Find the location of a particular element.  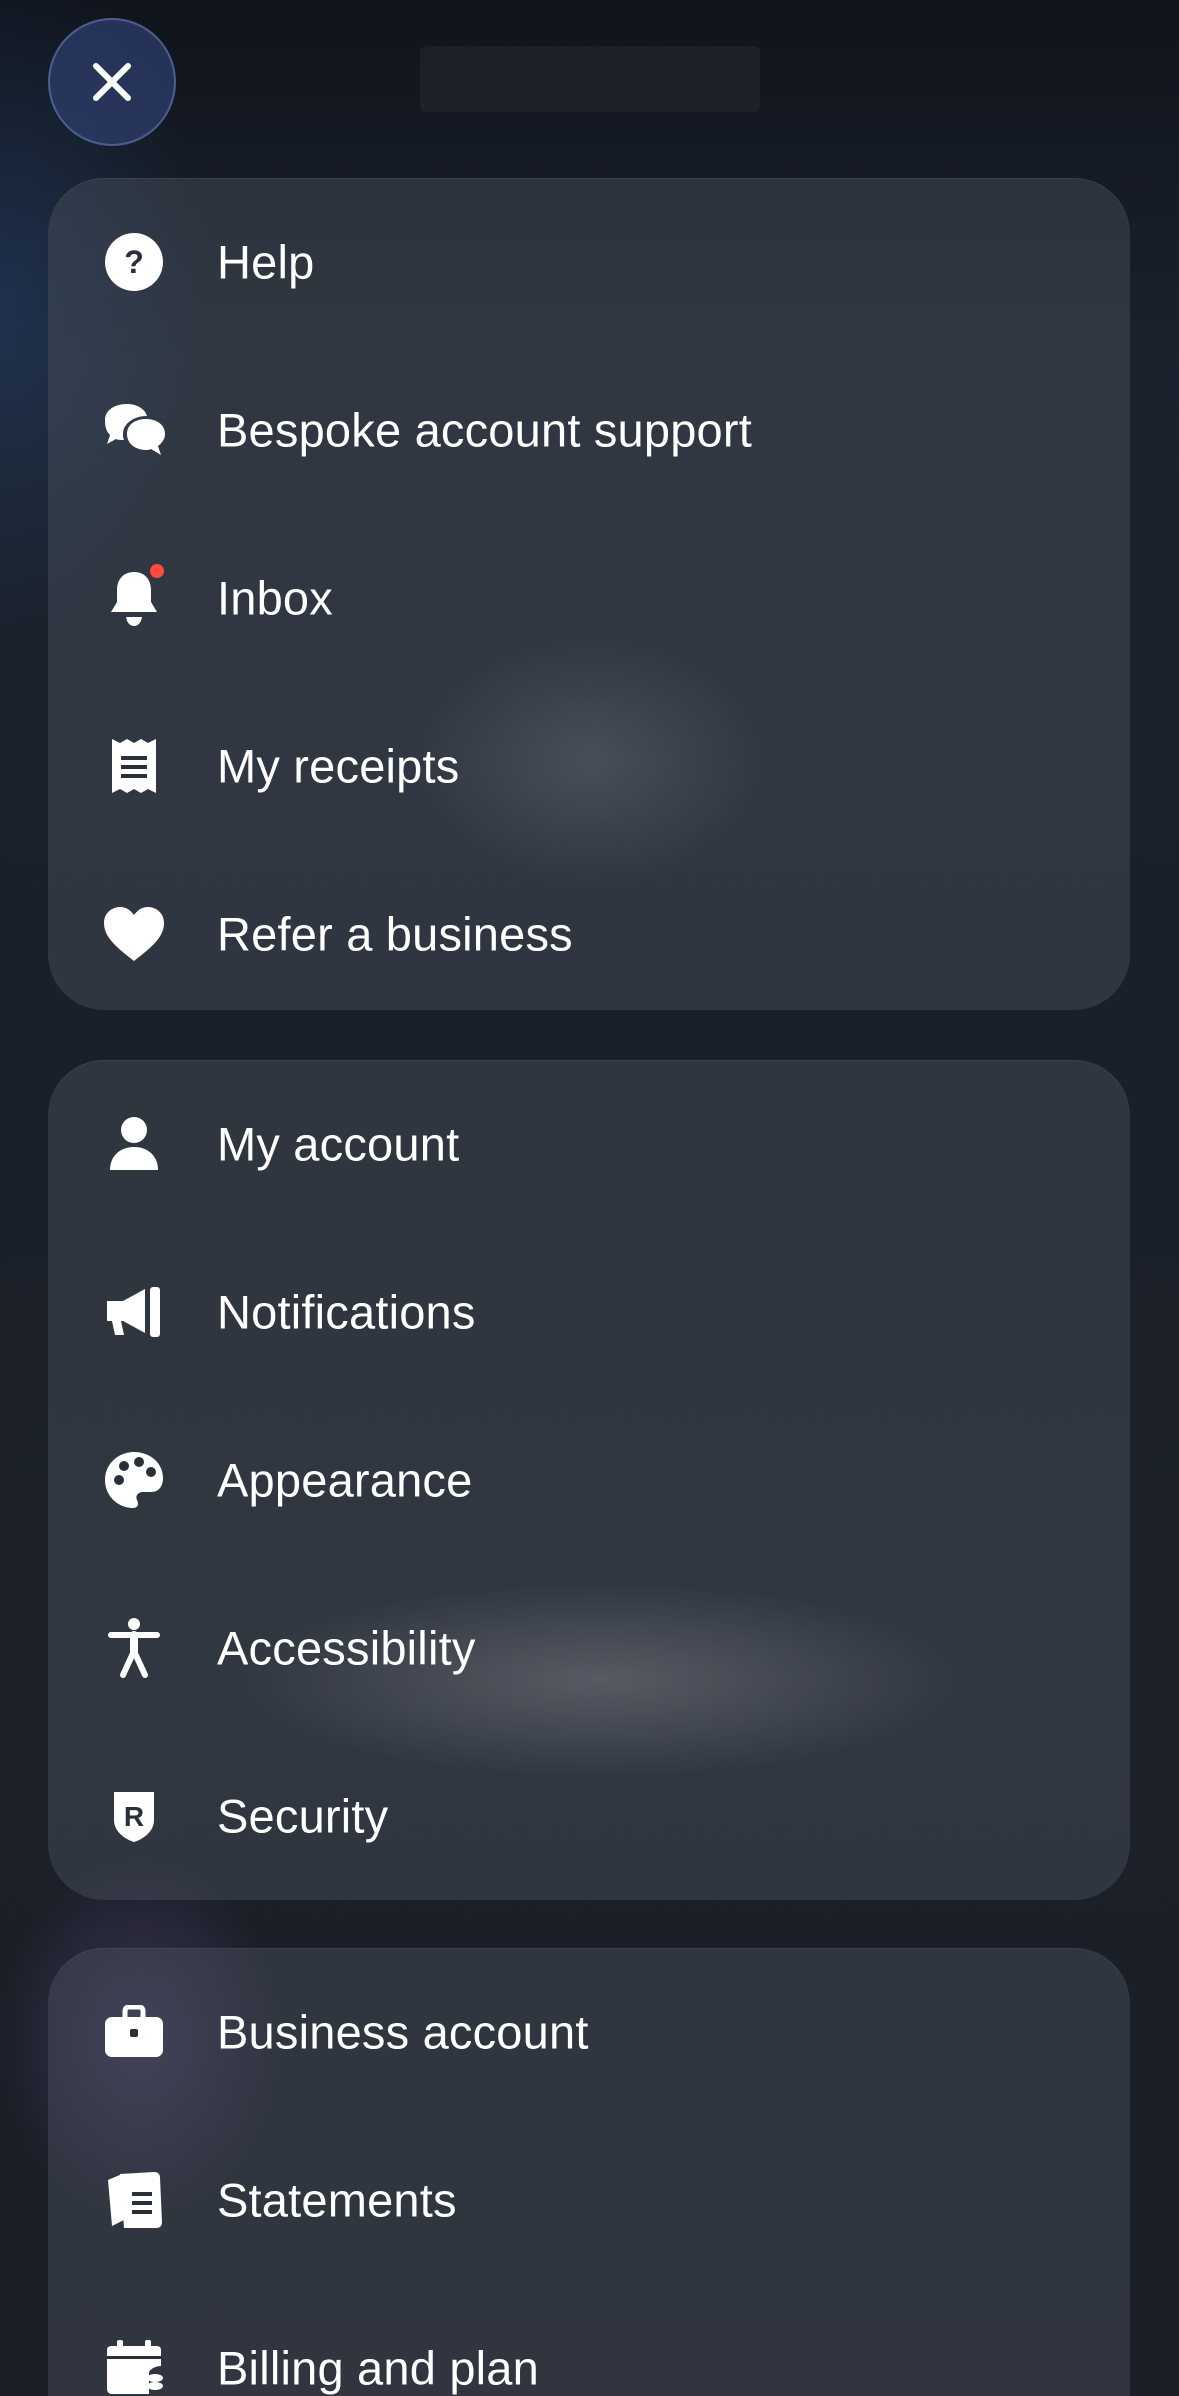

menu-item-label: My receipts is located at coordinates (338, 766).